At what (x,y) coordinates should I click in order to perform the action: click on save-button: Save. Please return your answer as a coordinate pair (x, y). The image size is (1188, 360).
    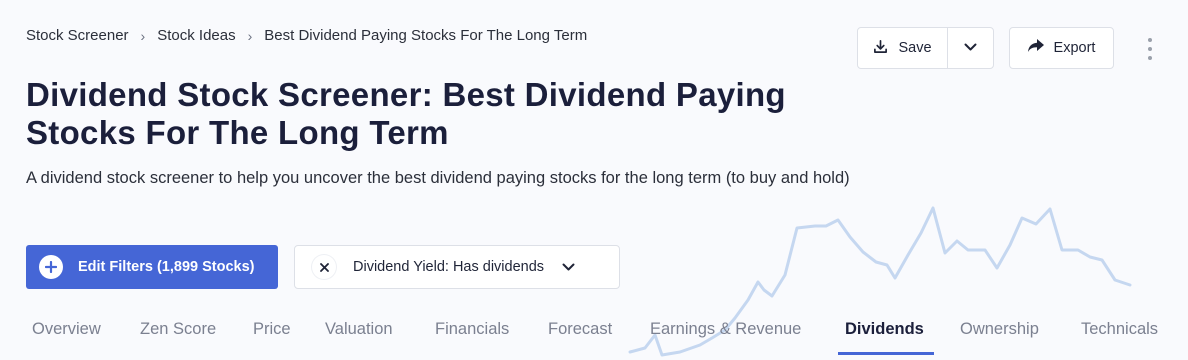
    Looking at the image, I should click on (903, 48).